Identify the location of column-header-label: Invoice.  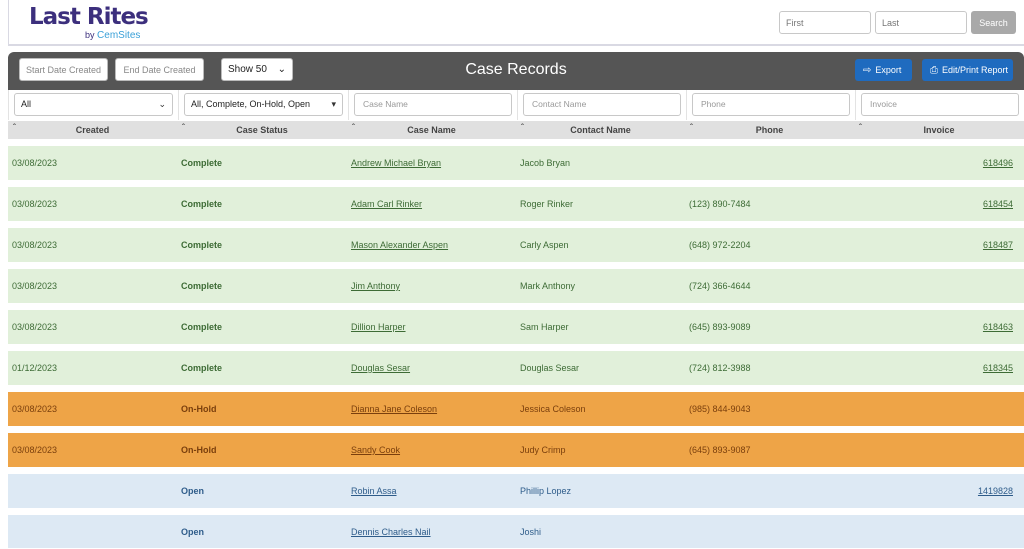
(939, 130).